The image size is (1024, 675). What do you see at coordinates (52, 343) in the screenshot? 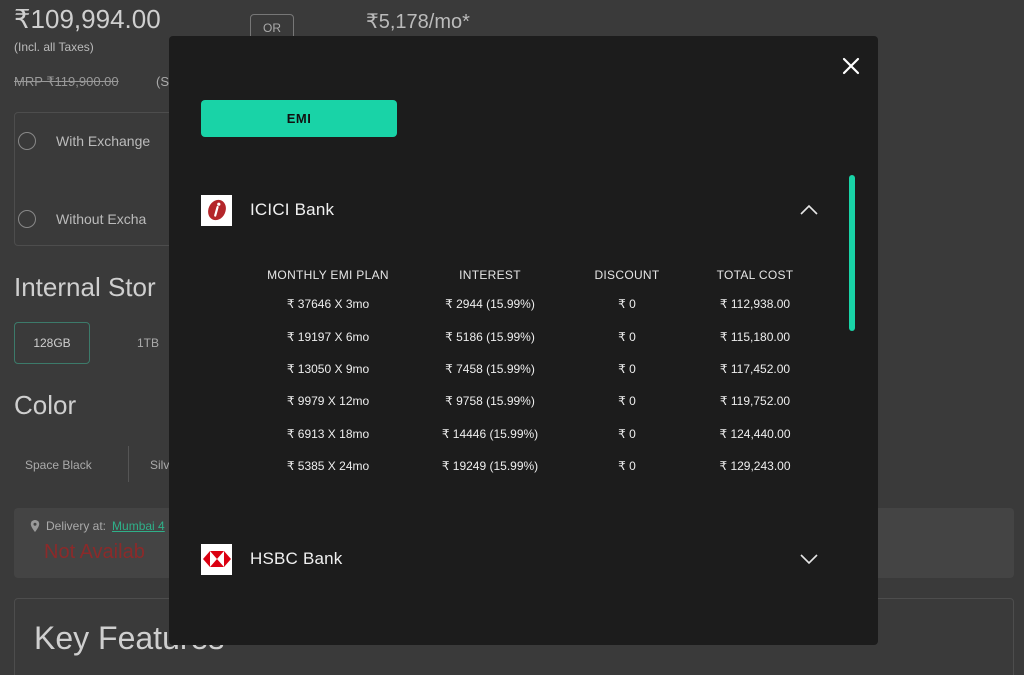
I see `storage-option-128gb: 128GB` at bounding box center [52, 343].